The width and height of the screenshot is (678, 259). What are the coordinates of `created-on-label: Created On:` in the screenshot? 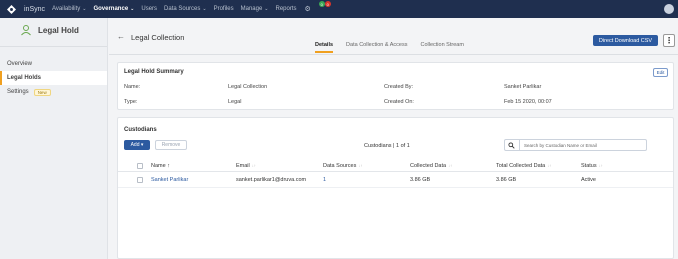 It's located at (399, 102).